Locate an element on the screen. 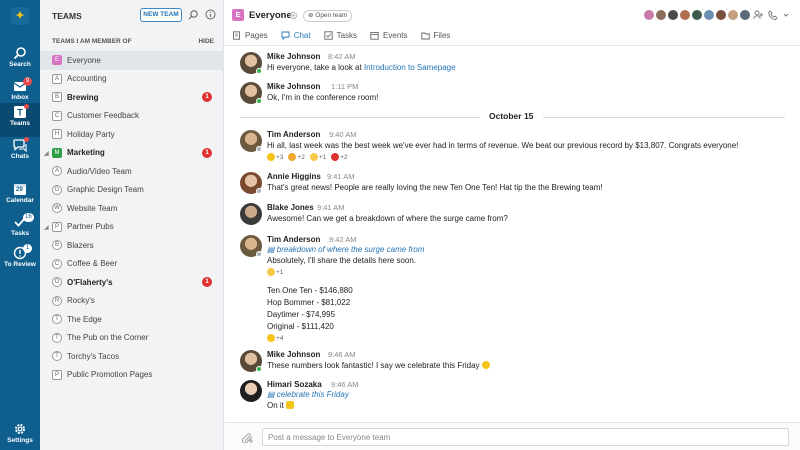 Image resolution: width=800 pixels, height=450 pixels. new-team-button: NEW TEAM is located at coordinates (161, 15).